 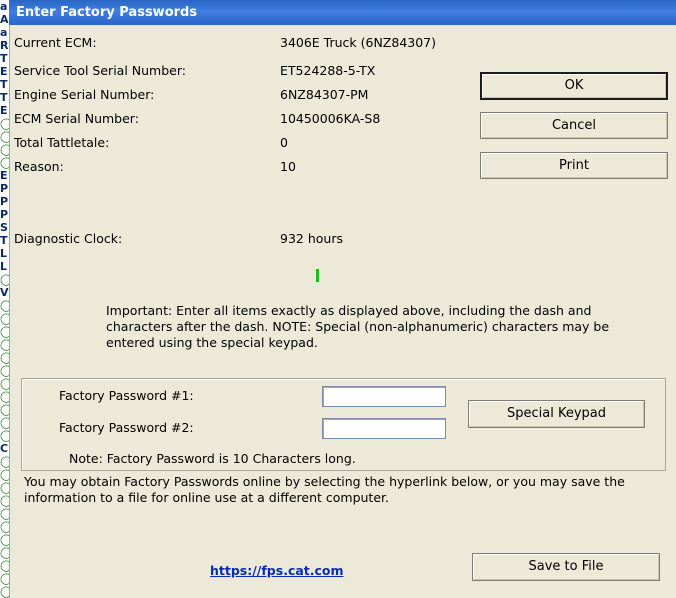 I want to click on ok-button: OK, so click(x=574, y=86).